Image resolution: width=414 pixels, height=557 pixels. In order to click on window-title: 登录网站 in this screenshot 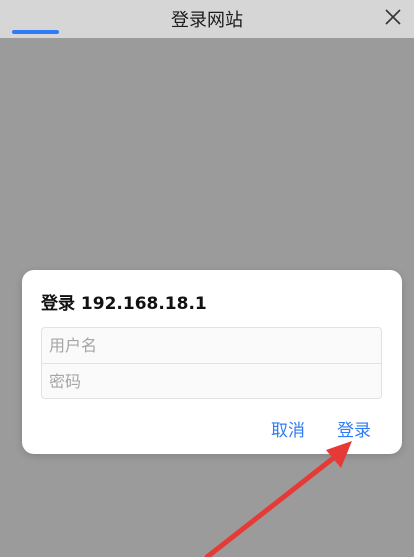, I will do `click(207, 20)`.